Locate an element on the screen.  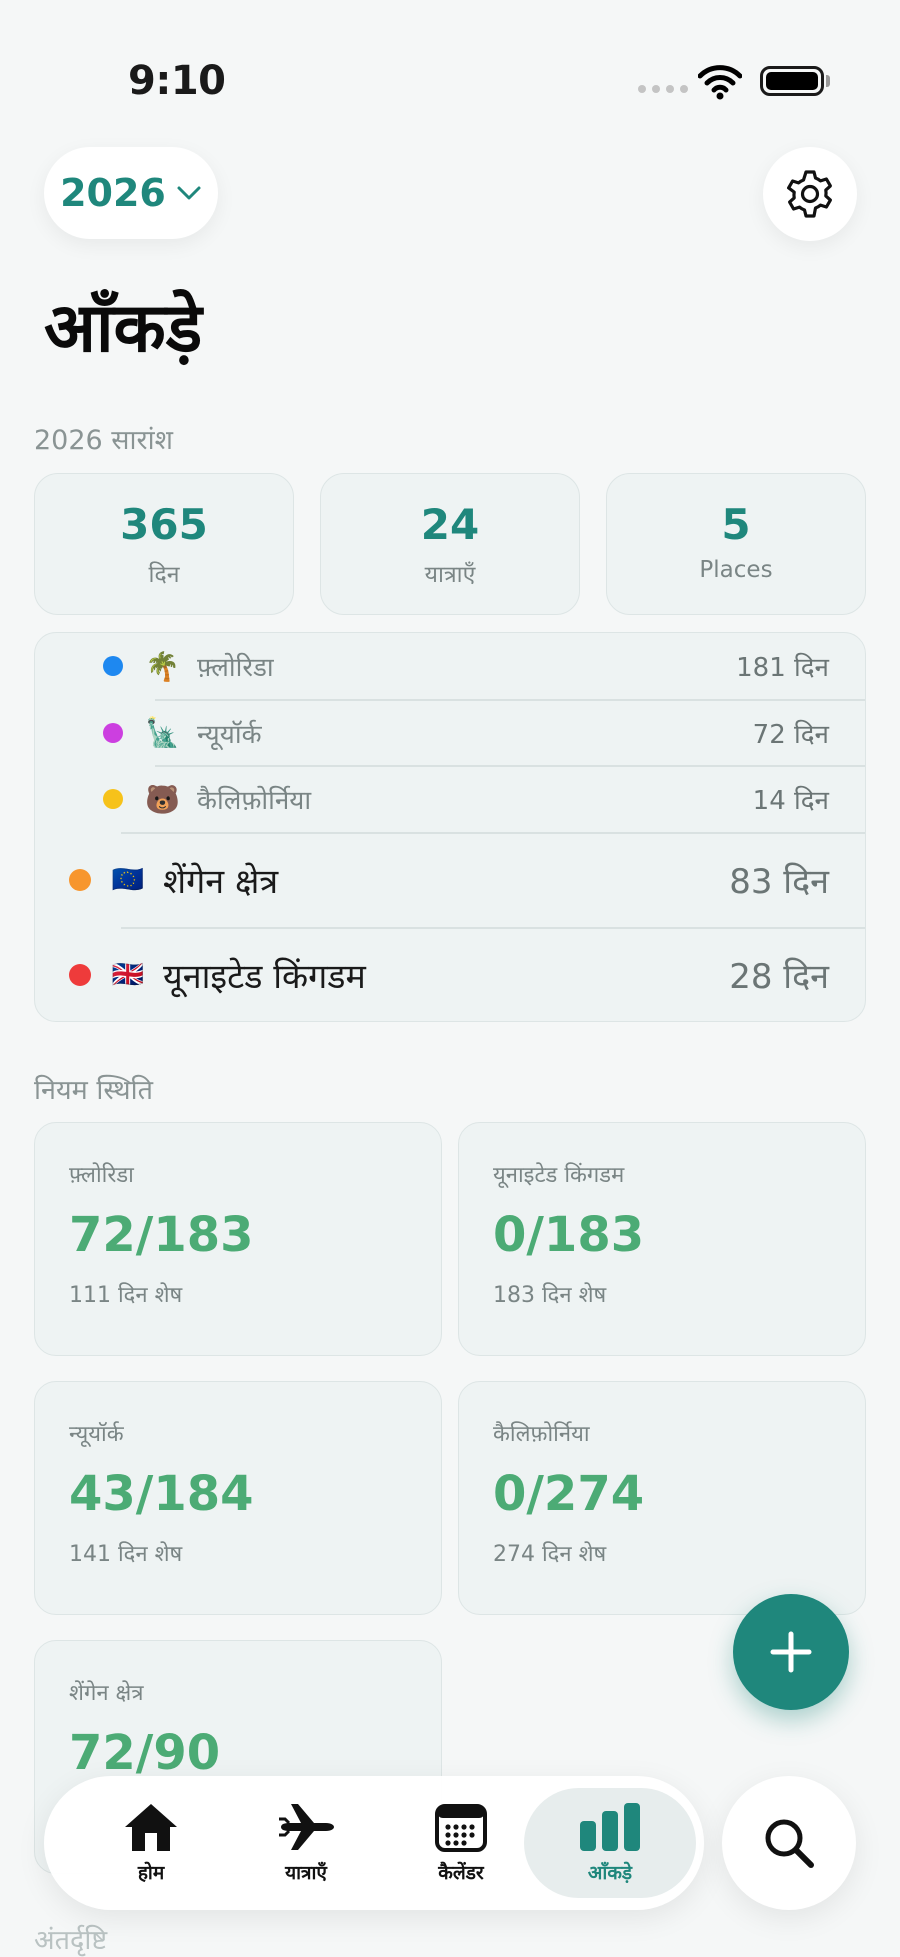
rule-value: 0/183 is located at coordinates (569, 1235).